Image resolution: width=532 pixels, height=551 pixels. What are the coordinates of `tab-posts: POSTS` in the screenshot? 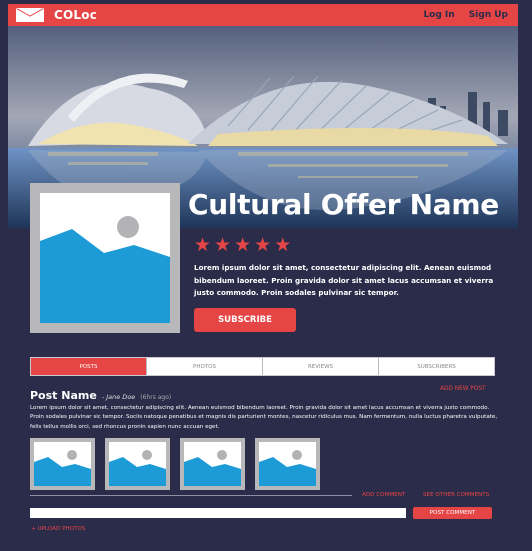 It's located at (89, 366).